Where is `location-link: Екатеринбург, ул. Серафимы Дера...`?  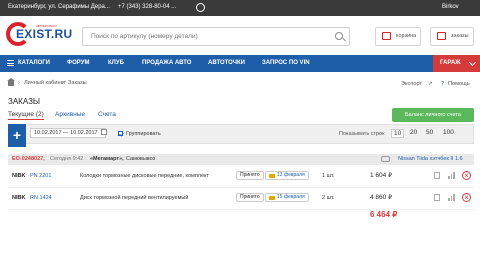 location-link: Екатеринбург, ул. Серафимы Дера... is located at coordinates (59, 7).